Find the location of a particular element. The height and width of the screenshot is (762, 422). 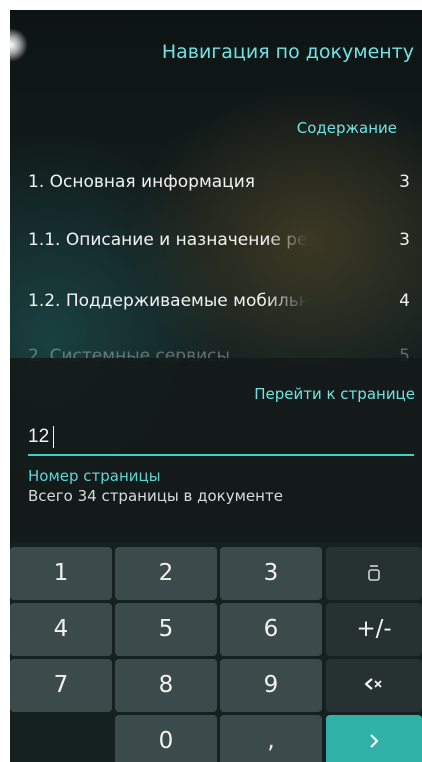

goto-page-title: Перейти к странице is located at coordinates (334, 394).